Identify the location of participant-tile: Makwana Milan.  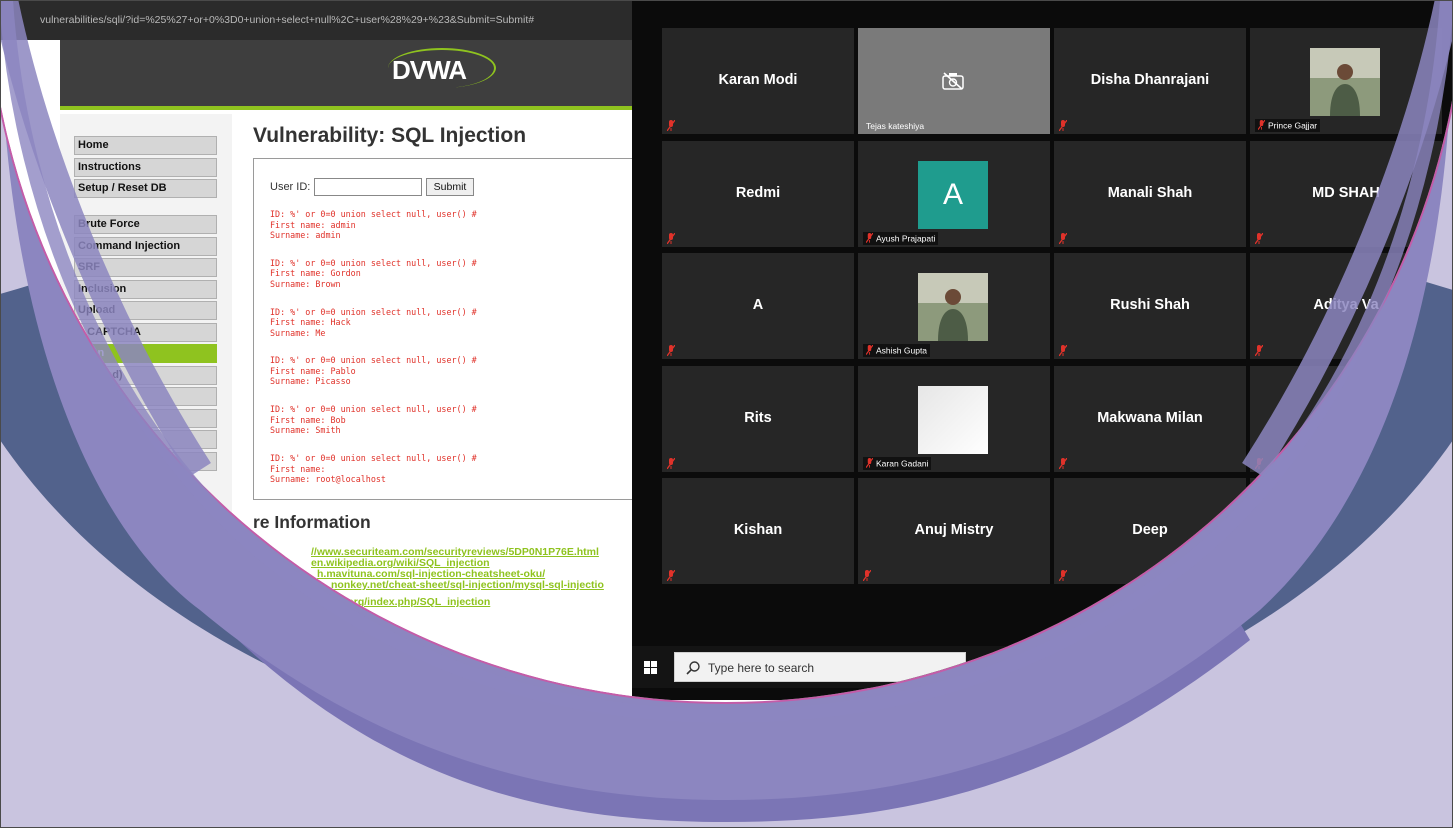
(1150, 418).